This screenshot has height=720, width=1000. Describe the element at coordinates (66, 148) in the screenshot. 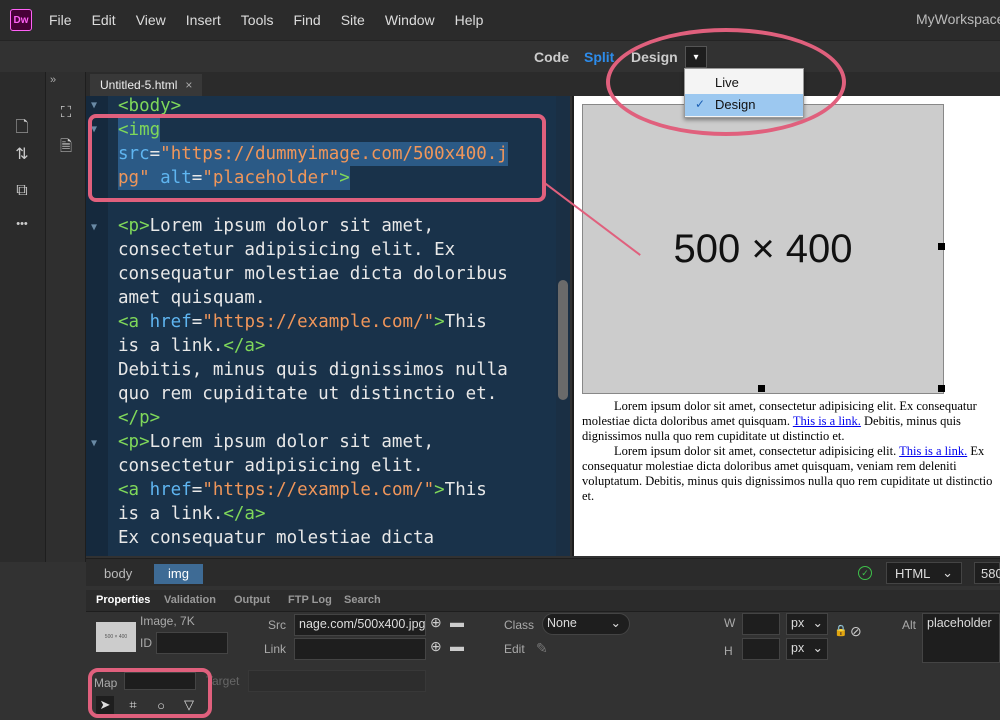

I see `code-file-icon: 🗎` at that location.